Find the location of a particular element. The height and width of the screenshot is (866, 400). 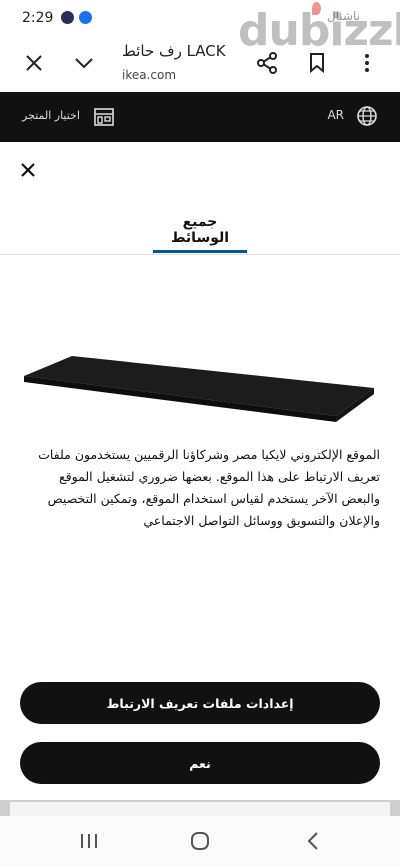

share-icon is located at coordinates (267, 63).